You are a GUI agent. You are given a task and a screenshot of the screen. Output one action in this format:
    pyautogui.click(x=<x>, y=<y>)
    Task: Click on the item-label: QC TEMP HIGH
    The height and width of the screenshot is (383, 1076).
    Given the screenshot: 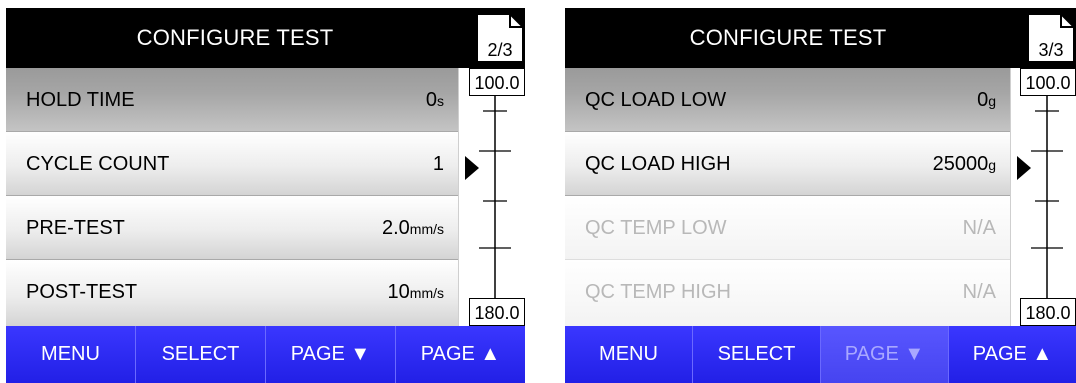 What is the action you would take?
    pyautogui.click(x=658, y=292)
    